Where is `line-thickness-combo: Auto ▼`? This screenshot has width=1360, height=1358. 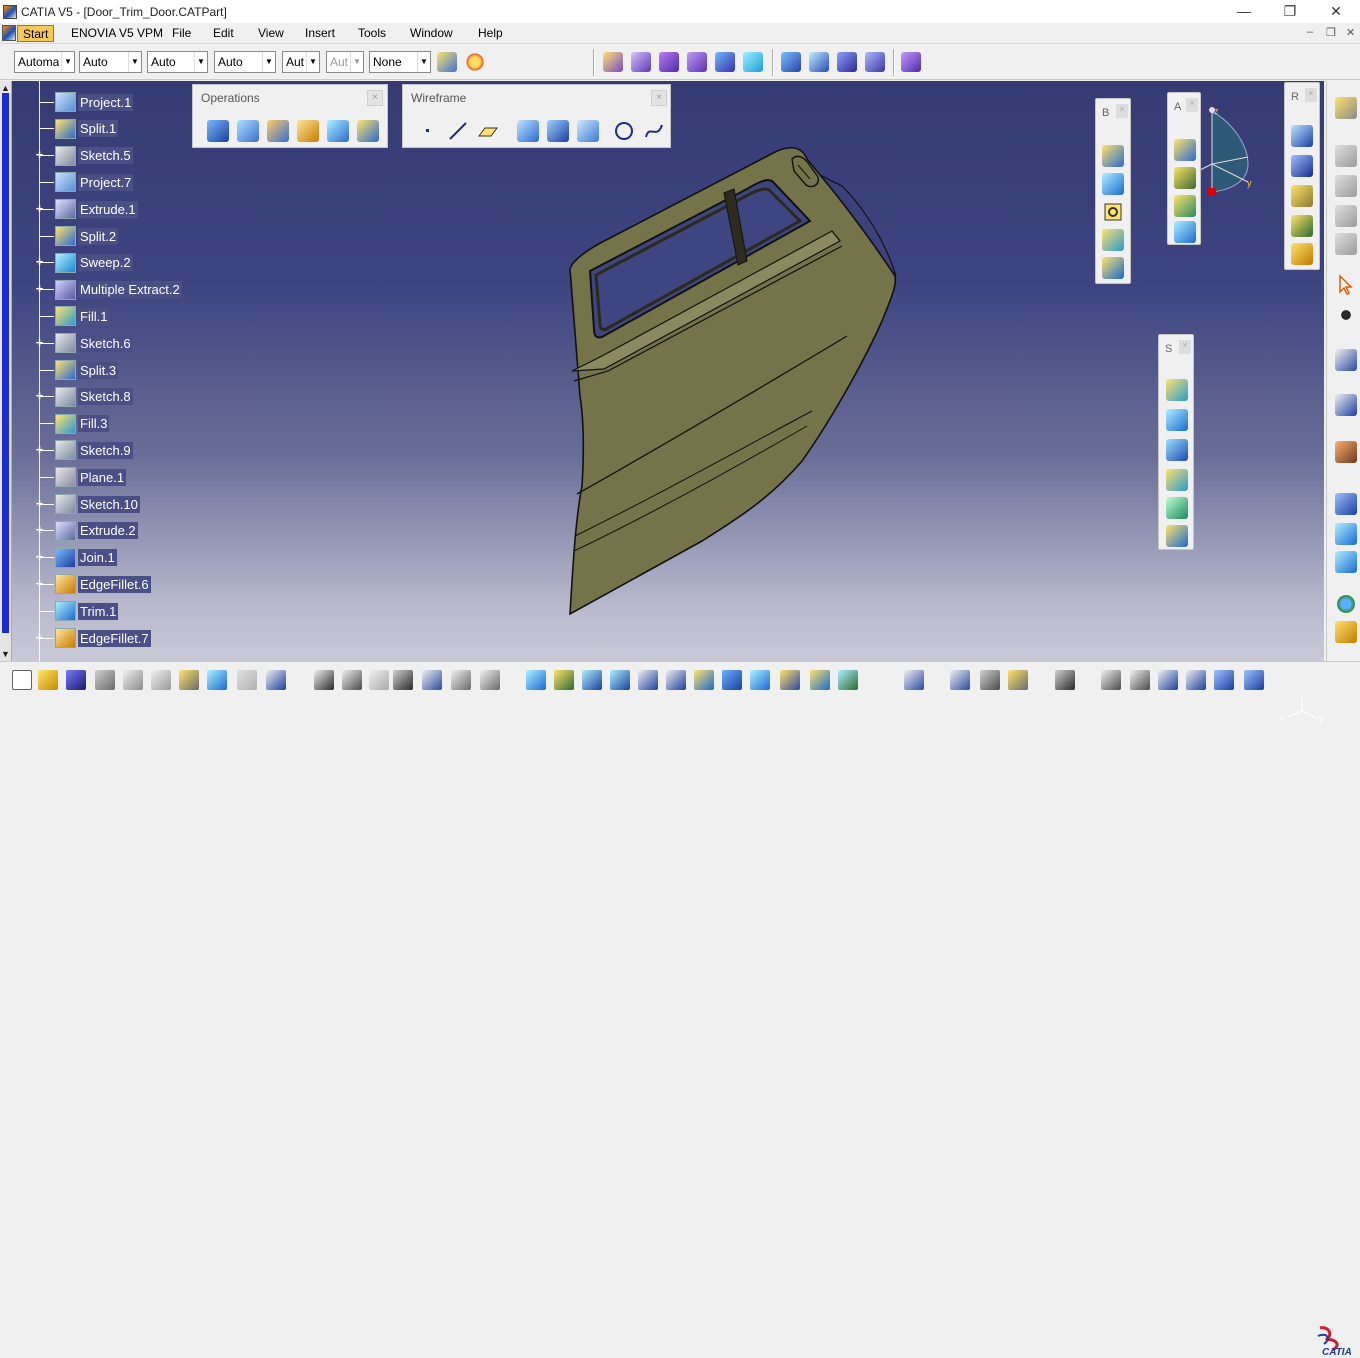
line-thickness-combo: Auto ▼ is located at coordinates (177, 62).